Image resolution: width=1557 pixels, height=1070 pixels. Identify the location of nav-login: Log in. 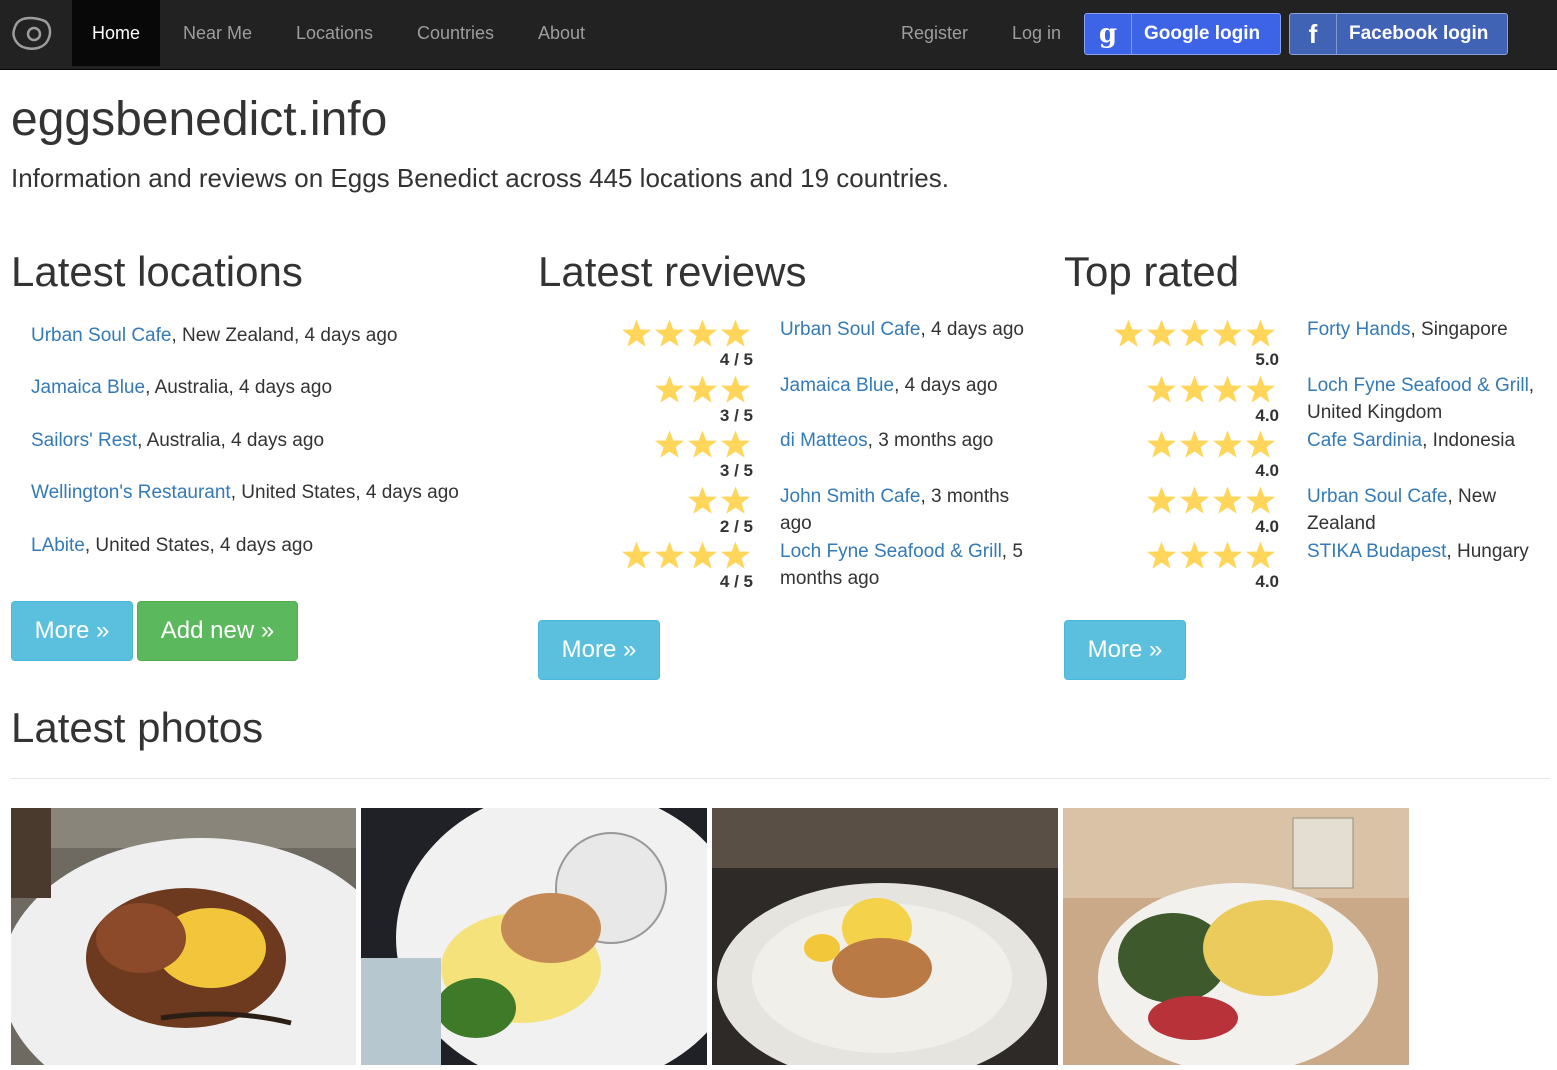
(1036, 33).